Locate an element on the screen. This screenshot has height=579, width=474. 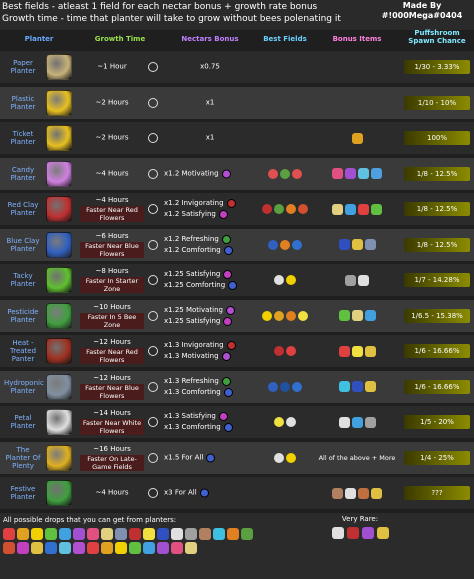
spawn-chance: 1/6 - 16.66% is located at coordinates (437, 386).